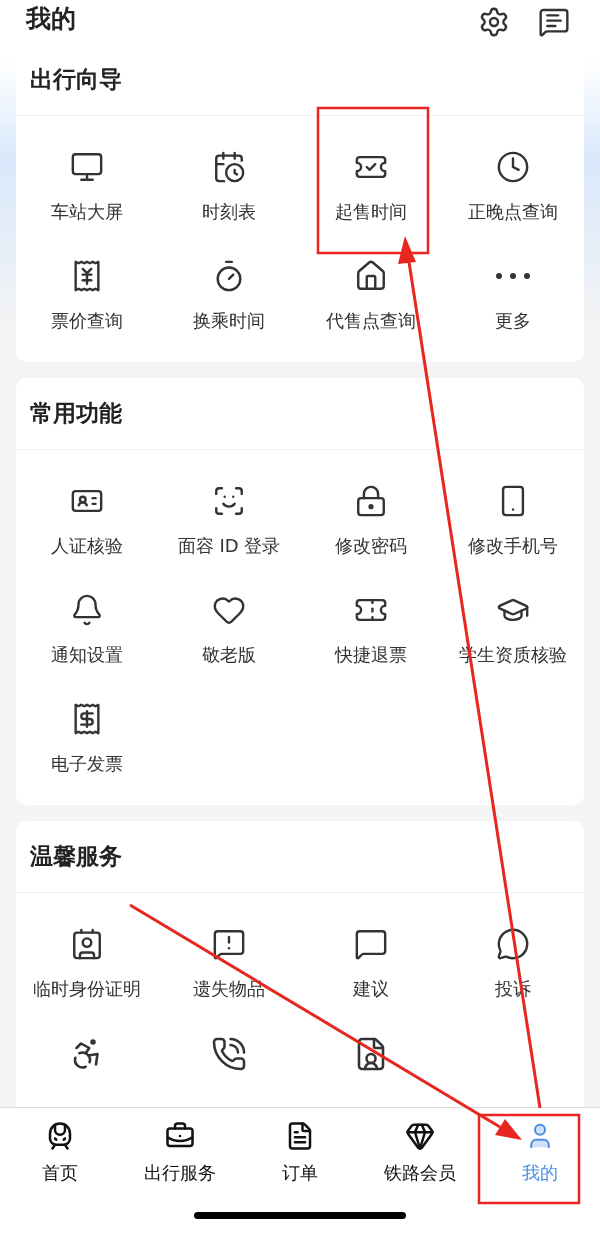  What do you see at coordinates (229, 521) in the screenshot?
I see `feature-item: 面容 ID 登录` at bounding box center [229, 521].